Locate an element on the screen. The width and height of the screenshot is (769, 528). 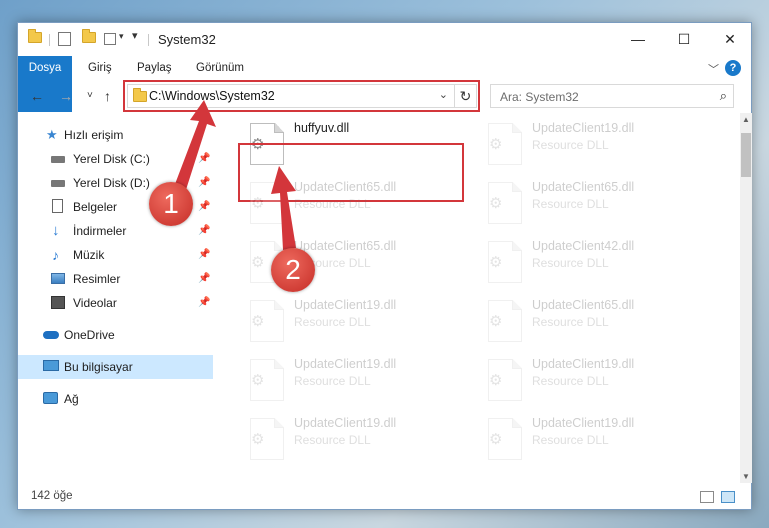
maximize-button: ☐ is located at coordinates (684, 39).